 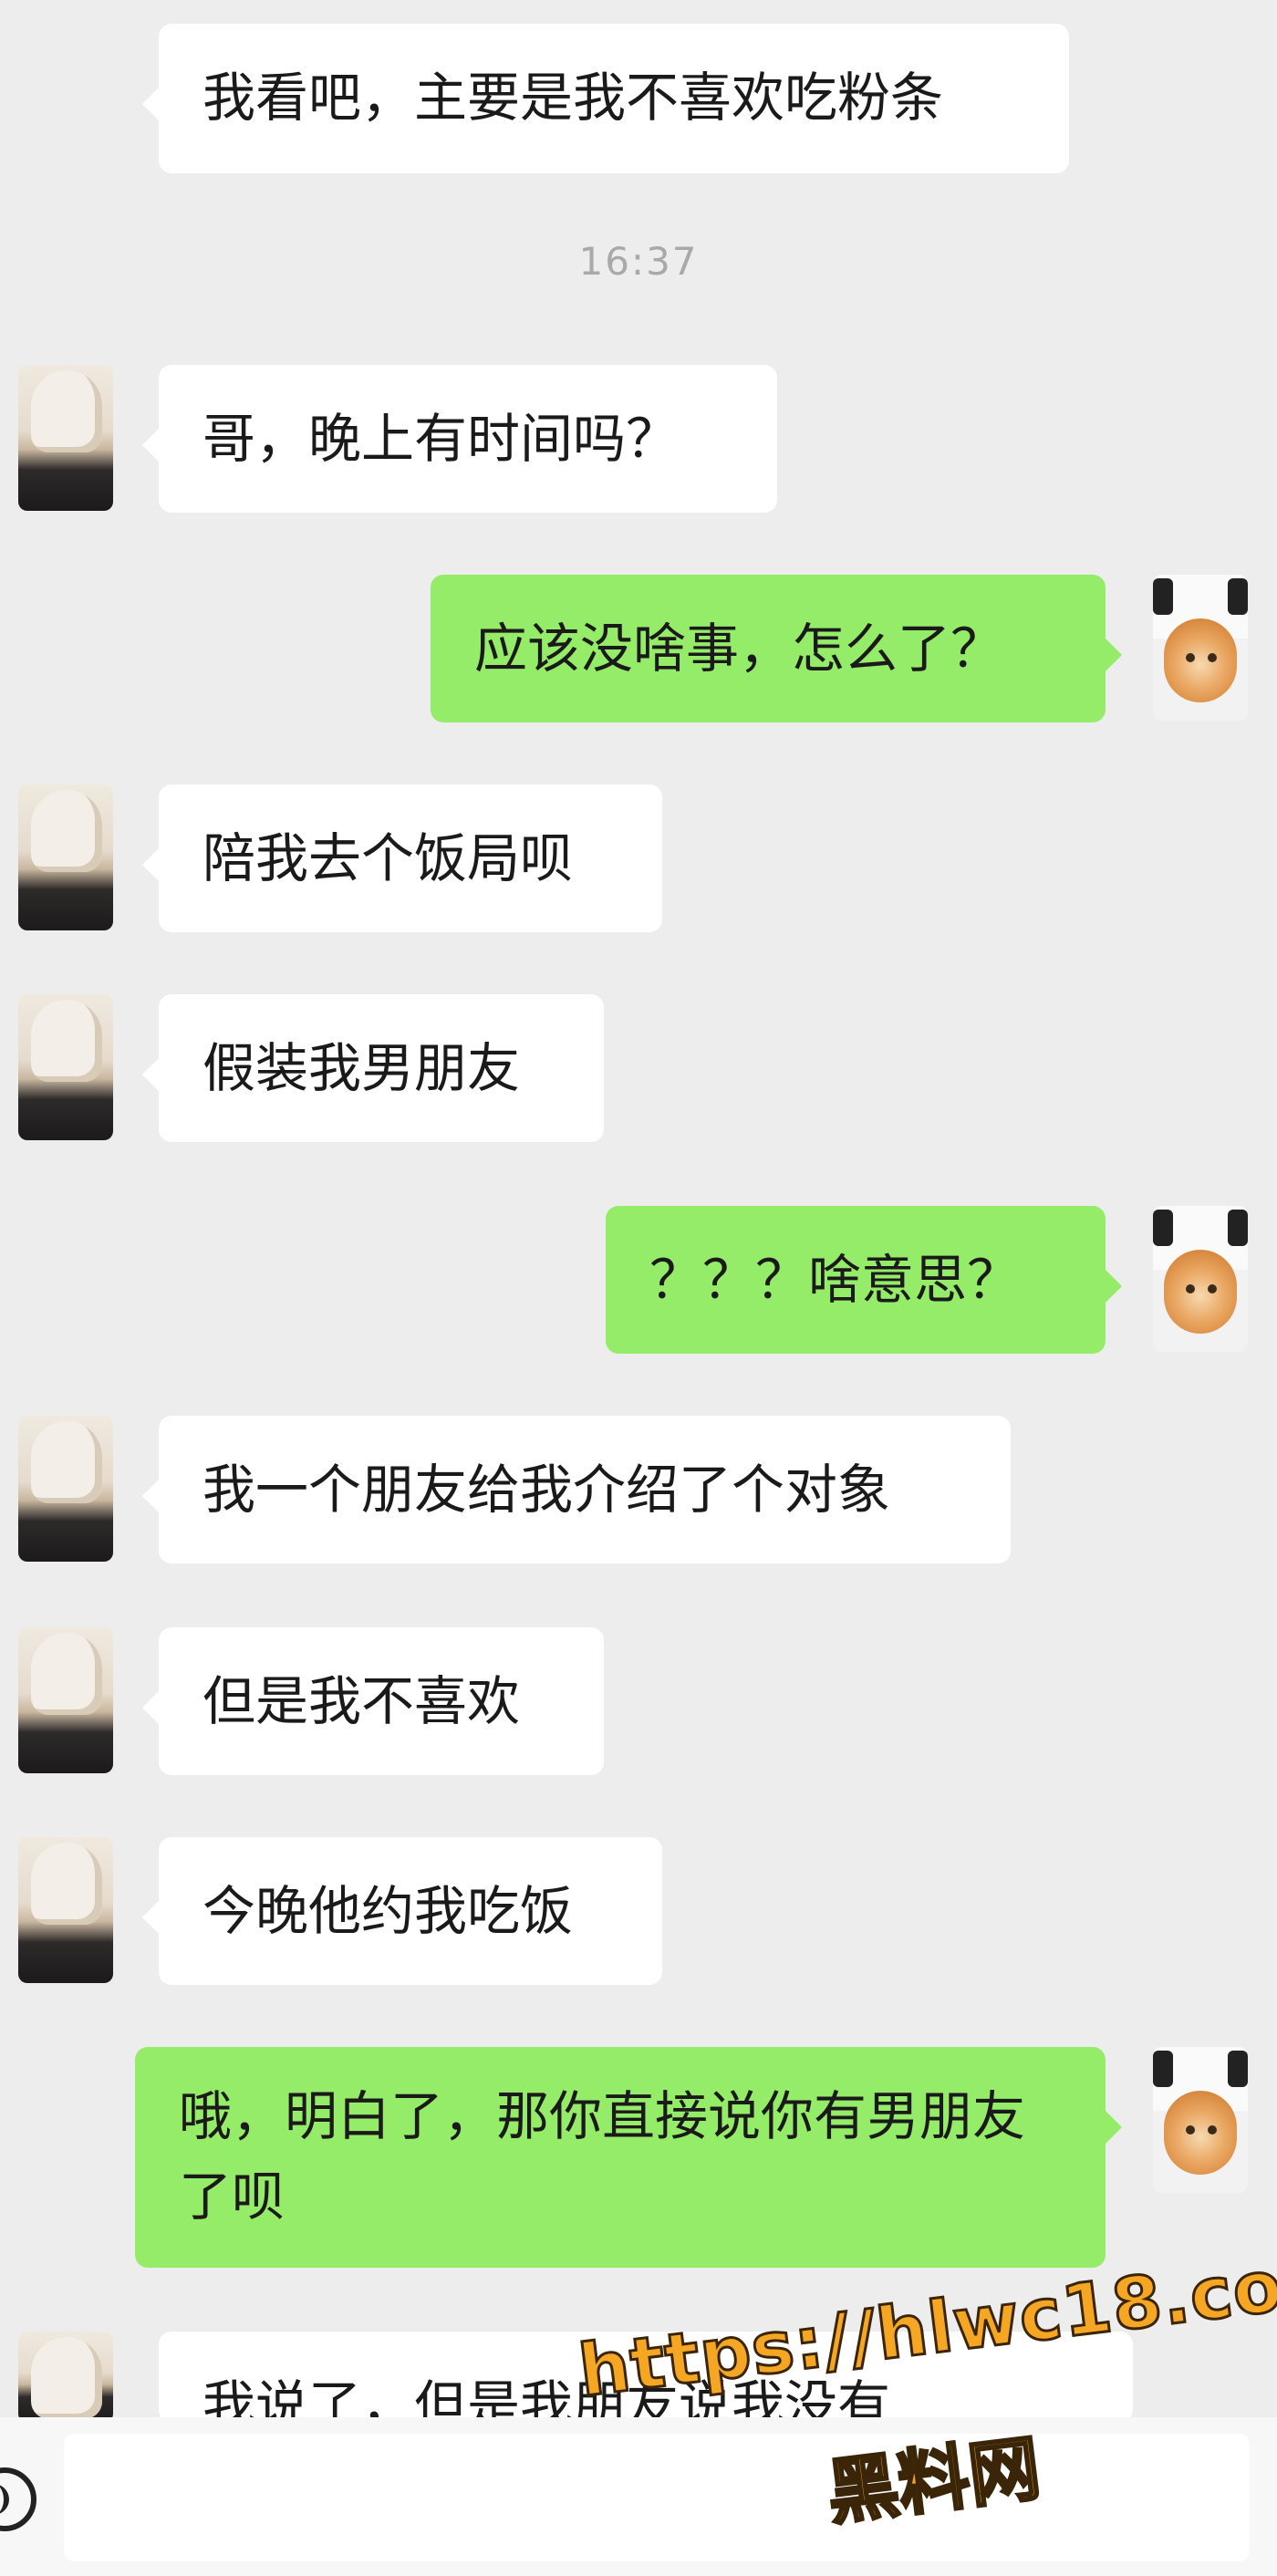 I want to click on message-bubble-incoming: 假装我男朋友, so click(x=373, y=1068).